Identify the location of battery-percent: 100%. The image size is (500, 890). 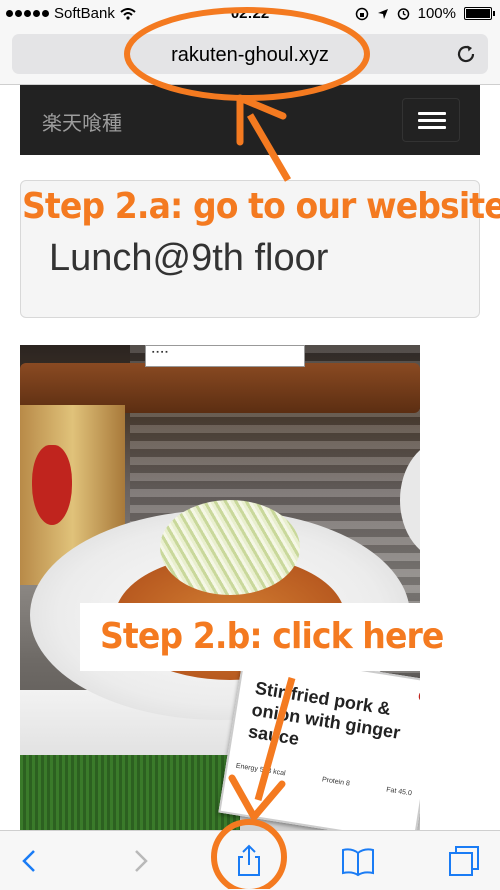
(436, 13).